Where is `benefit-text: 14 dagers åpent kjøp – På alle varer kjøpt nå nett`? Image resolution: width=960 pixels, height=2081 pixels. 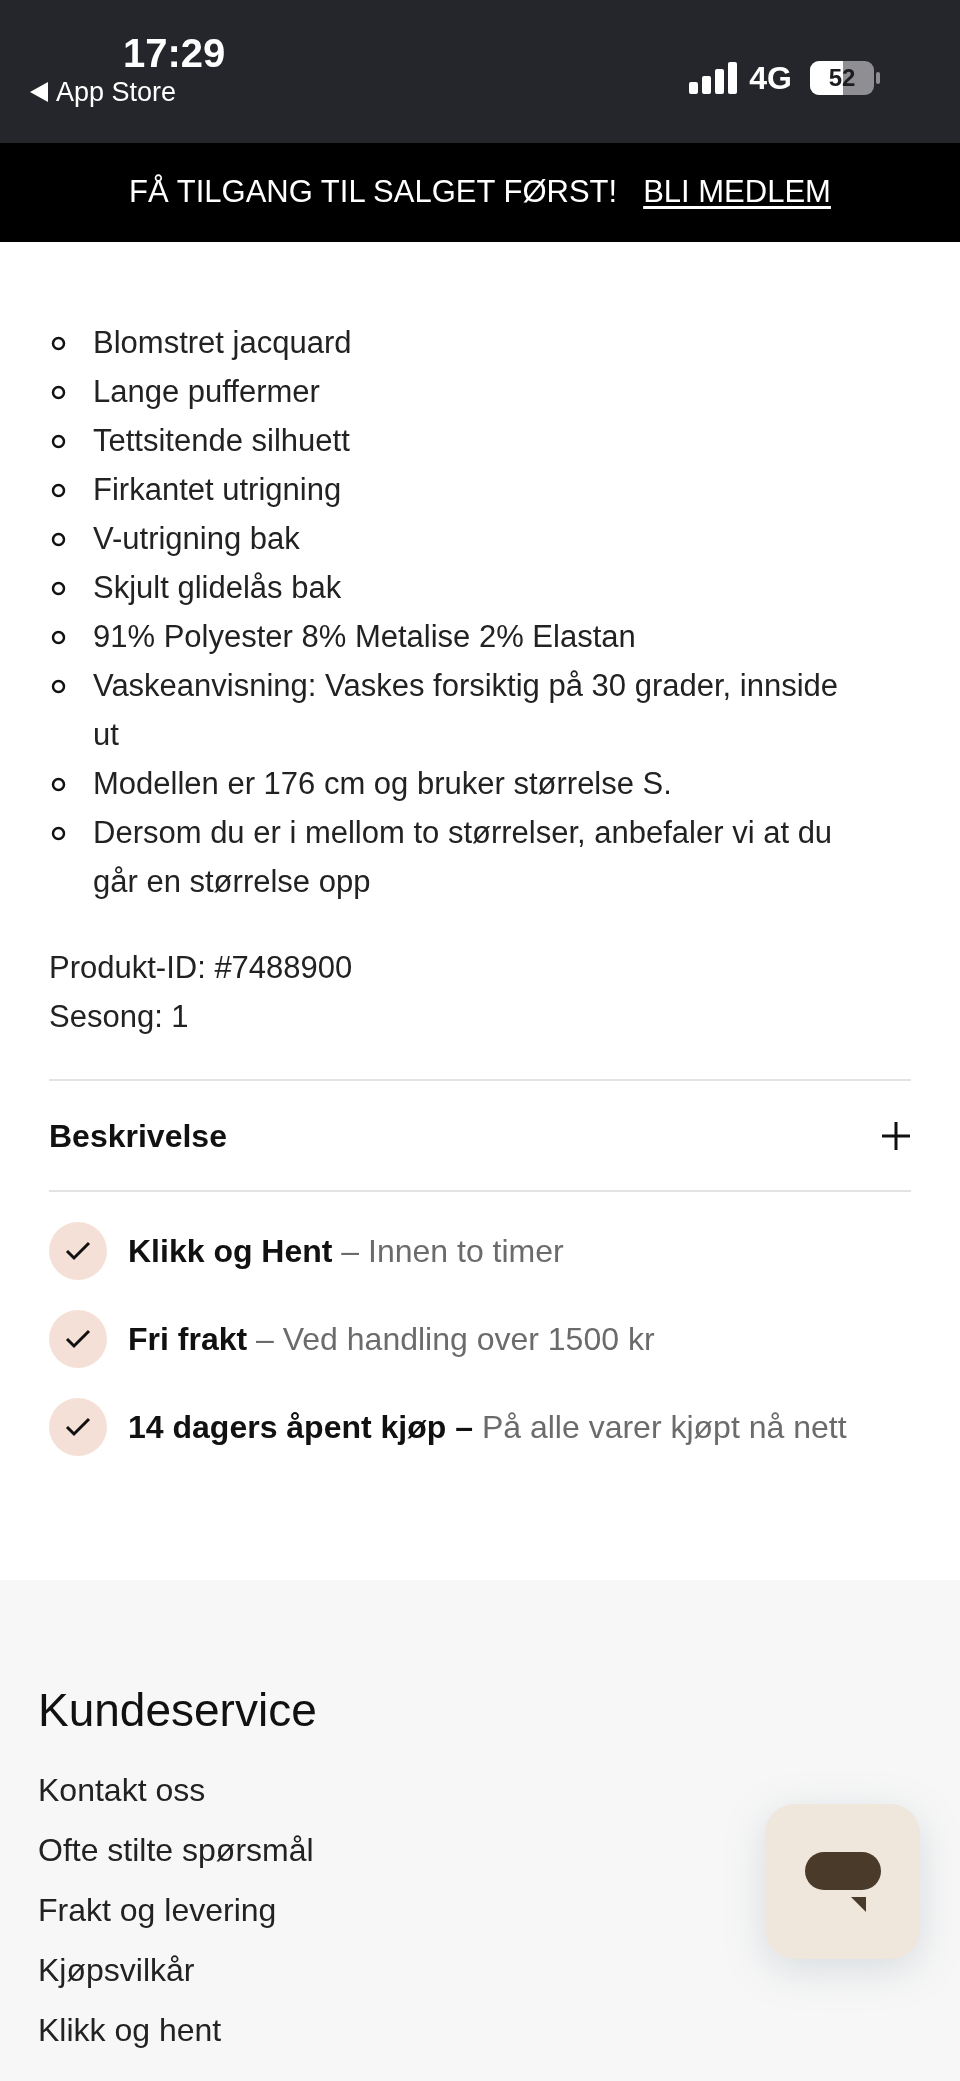
benefit-text: 14 dagers åpent kjøp – På alle varer kjøpt nå nett is located at coordinates (487, 1427).